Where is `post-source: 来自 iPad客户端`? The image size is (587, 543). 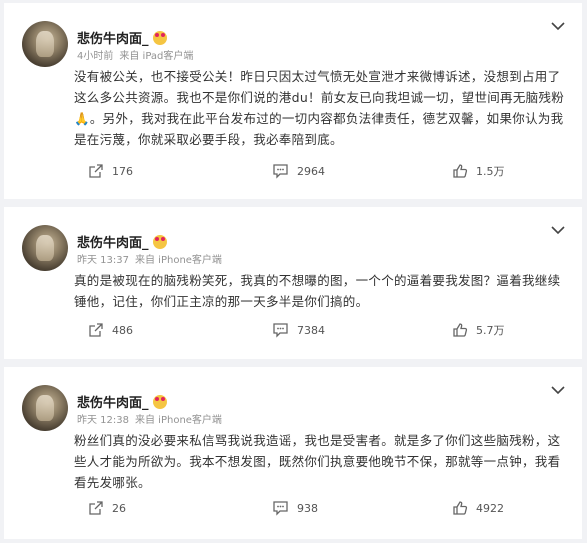
post-source: 来自 iPad客户端 is located at coordinates (156, 56).